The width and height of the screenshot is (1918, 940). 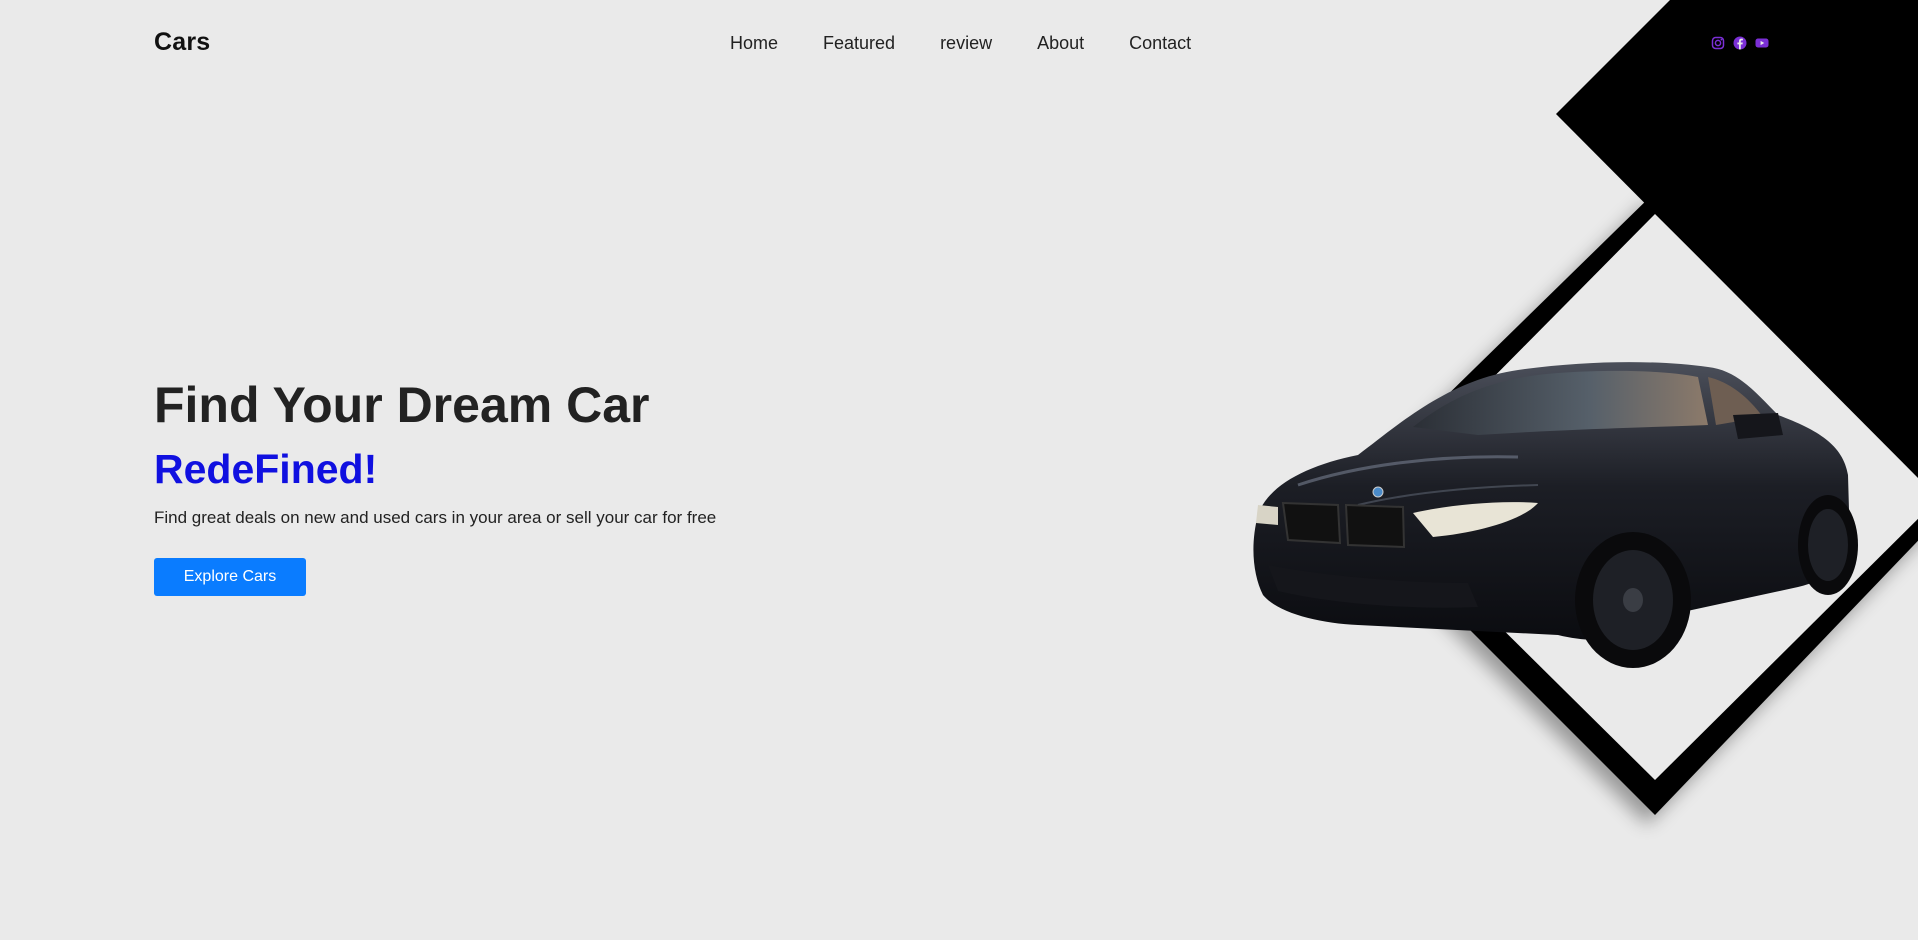 I want to click on nav-link-about: About, so click(x=1060, y=43).